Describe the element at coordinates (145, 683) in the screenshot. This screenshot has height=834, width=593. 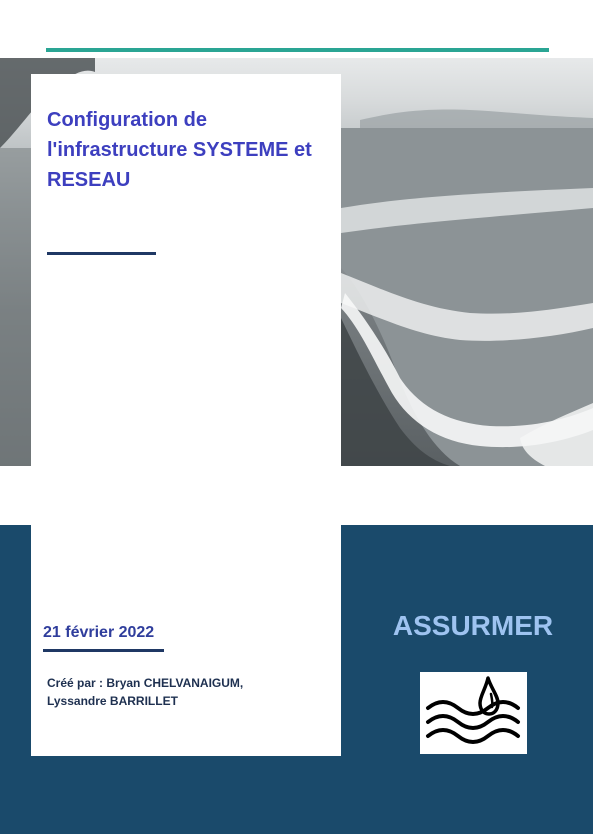
I see `author-line-1: Créé par : Bryan CHELVANAIGUM,` at that location.